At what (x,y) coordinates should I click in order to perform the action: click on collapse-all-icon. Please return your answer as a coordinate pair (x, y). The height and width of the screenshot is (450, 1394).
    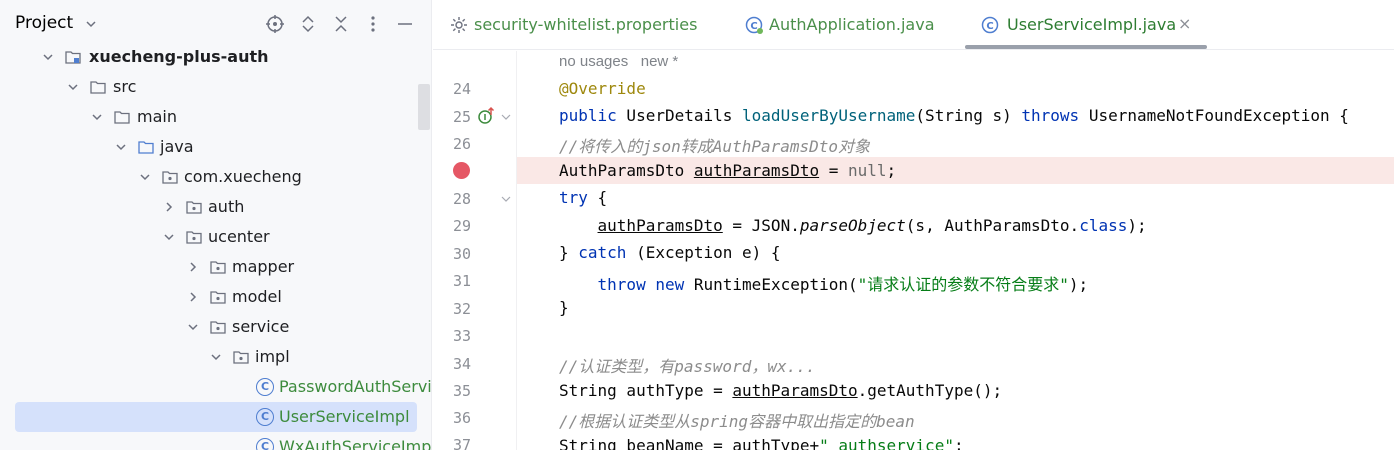
    Looking at the image, I should click on (341, 24).